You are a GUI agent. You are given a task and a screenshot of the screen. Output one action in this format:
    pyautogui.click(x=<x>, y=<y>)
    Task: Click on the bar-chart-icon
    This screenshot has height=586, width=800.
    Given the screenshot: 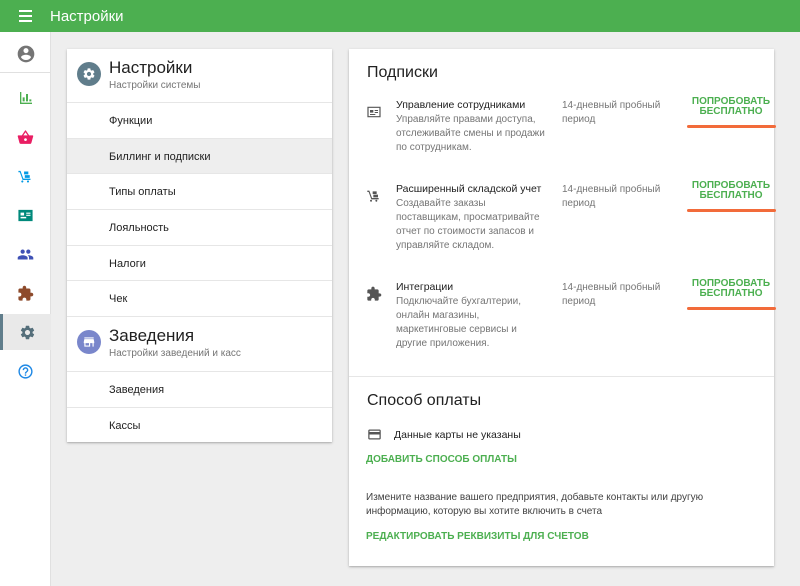 What is the action you would take?
    pyautogui.click(x=25, y=98)
    